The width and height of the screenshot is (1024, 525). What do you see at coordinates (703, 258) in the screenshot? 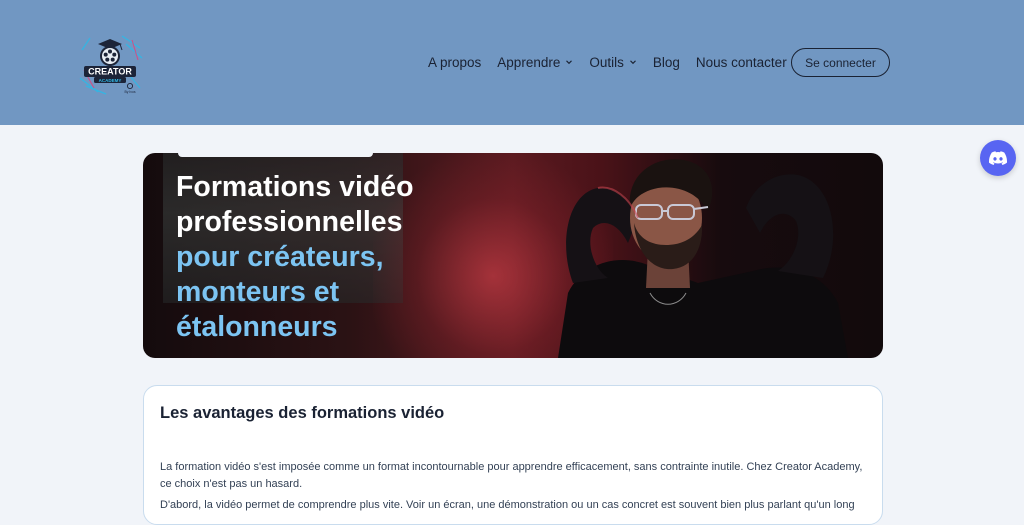
I see `hero-person-image` at bounding box center [703, 258].